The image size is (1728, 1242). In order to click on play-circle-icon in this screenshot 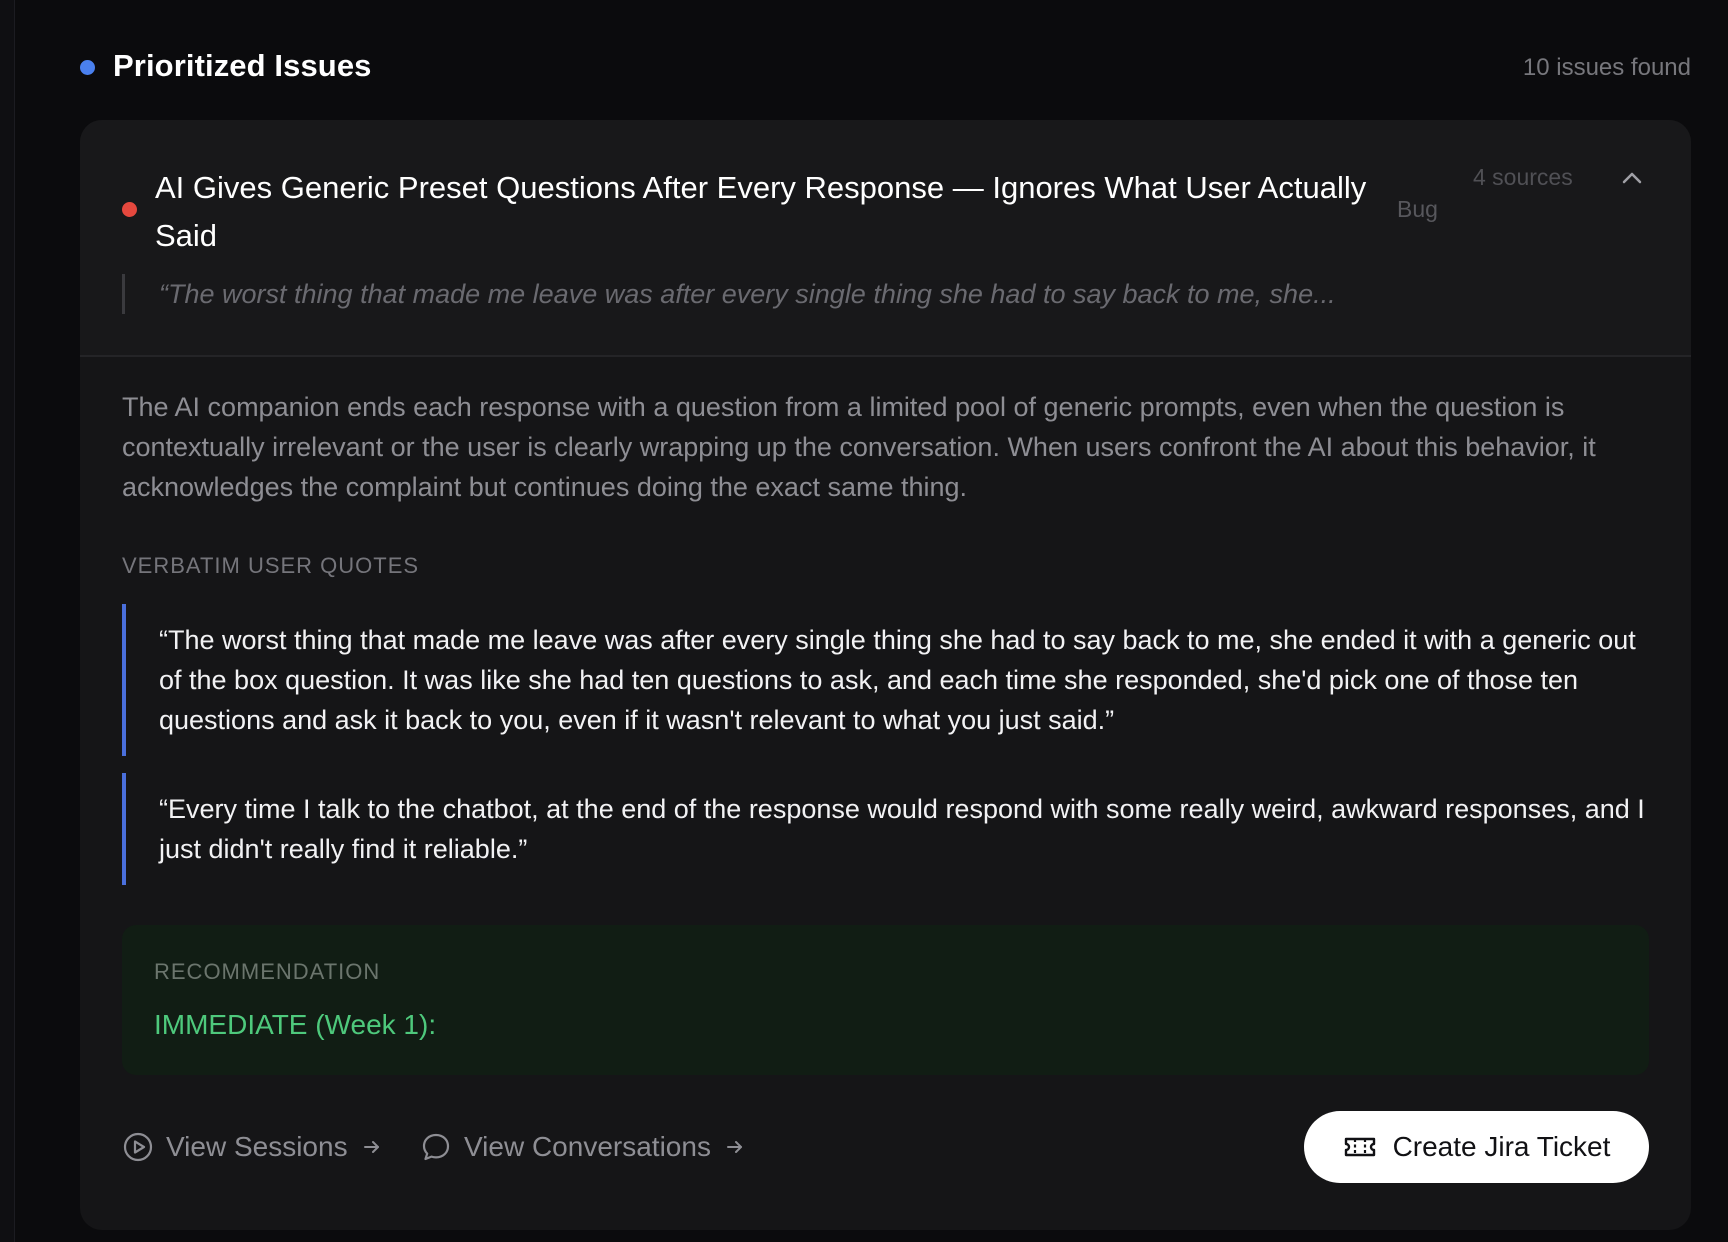, I will do `click(138, 1147)`.